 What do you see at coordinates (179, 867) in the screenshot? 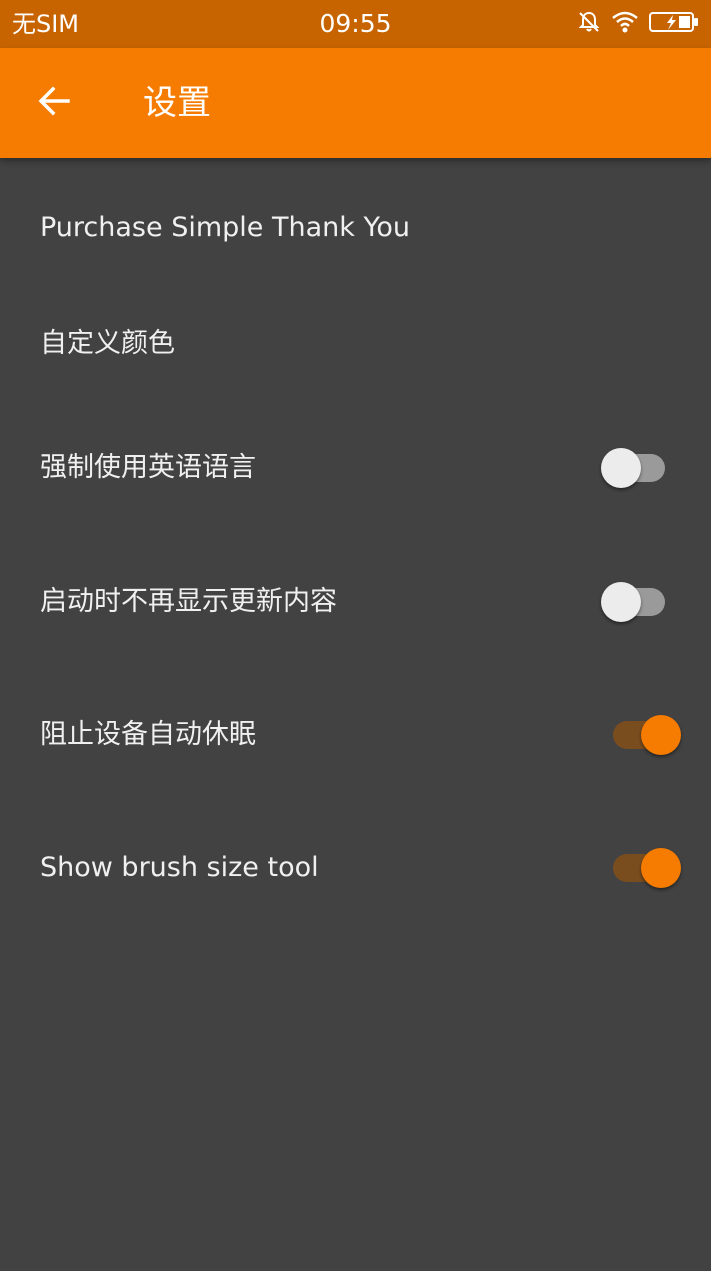
I see `setting-label: Show brush size tool` at bounding box center [179, 867].